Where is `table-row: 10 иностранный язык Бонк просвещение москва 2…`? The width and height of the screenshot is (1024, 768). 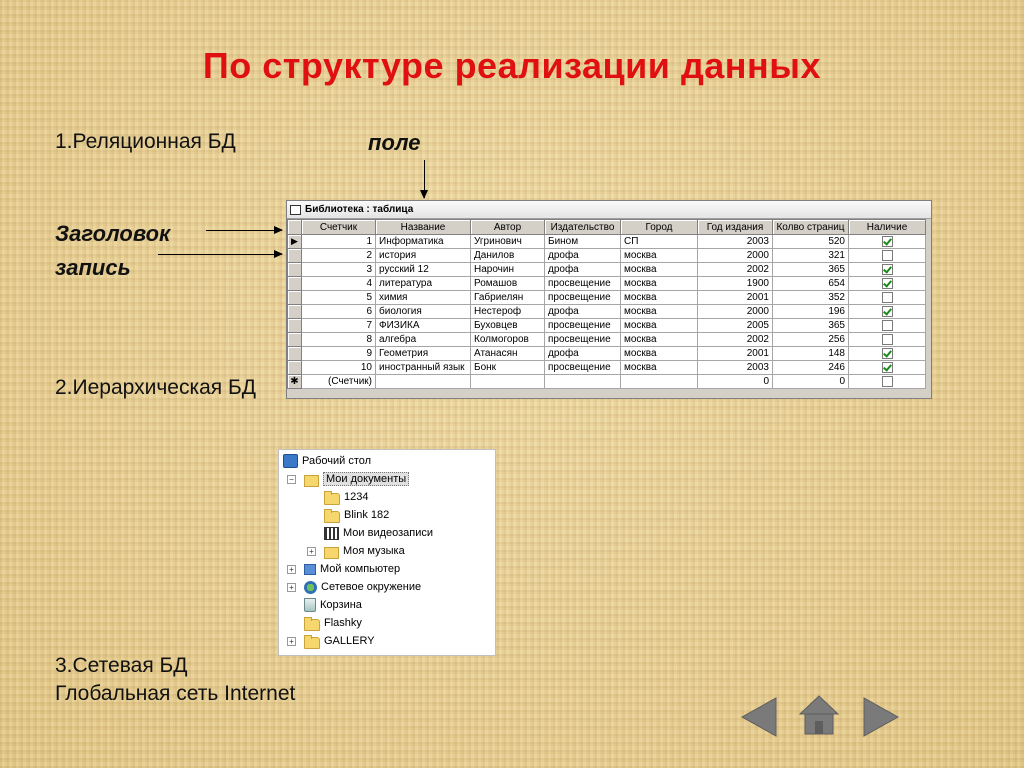 table-row: 10 иностранный язык Бонк просвещение москва 2… is located at coordinates (606, 367).